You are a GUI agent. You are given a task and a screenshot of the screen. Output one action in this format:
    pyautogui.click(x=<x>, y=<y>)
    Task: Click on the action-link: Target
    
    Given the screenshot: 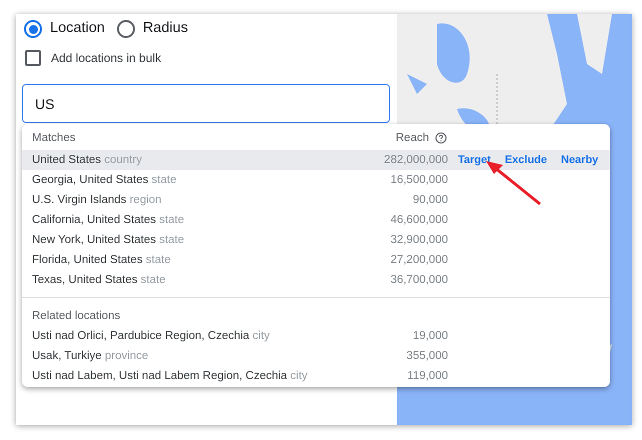 What is the action you would take?
    pyautogui.click(x=474, y=160)
    